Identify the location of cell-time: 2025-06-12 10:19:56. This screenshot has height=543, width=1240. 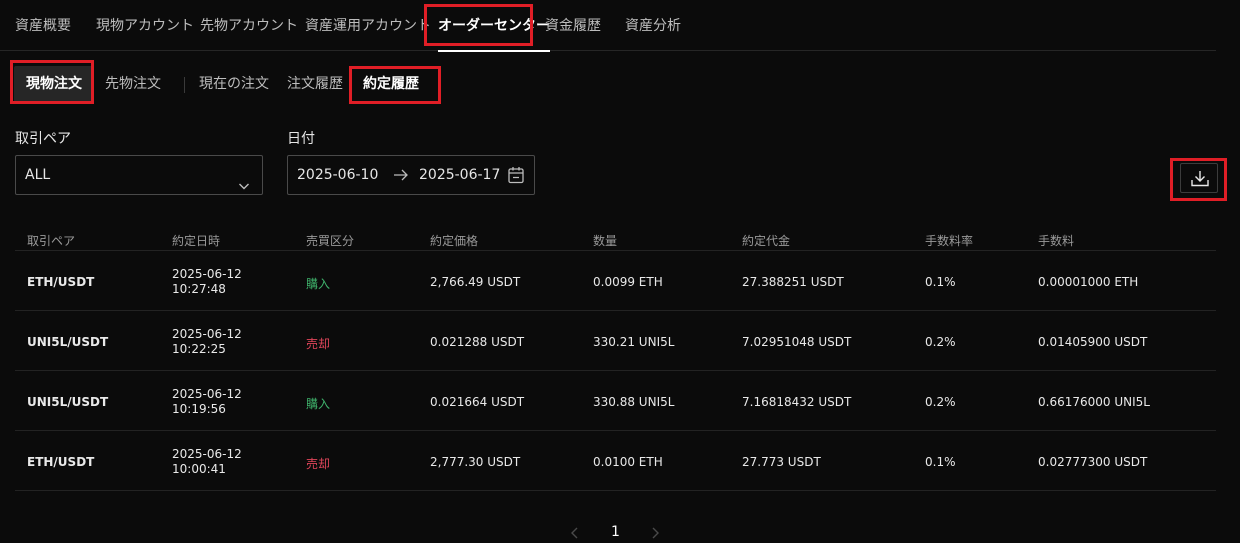
(207, 402).